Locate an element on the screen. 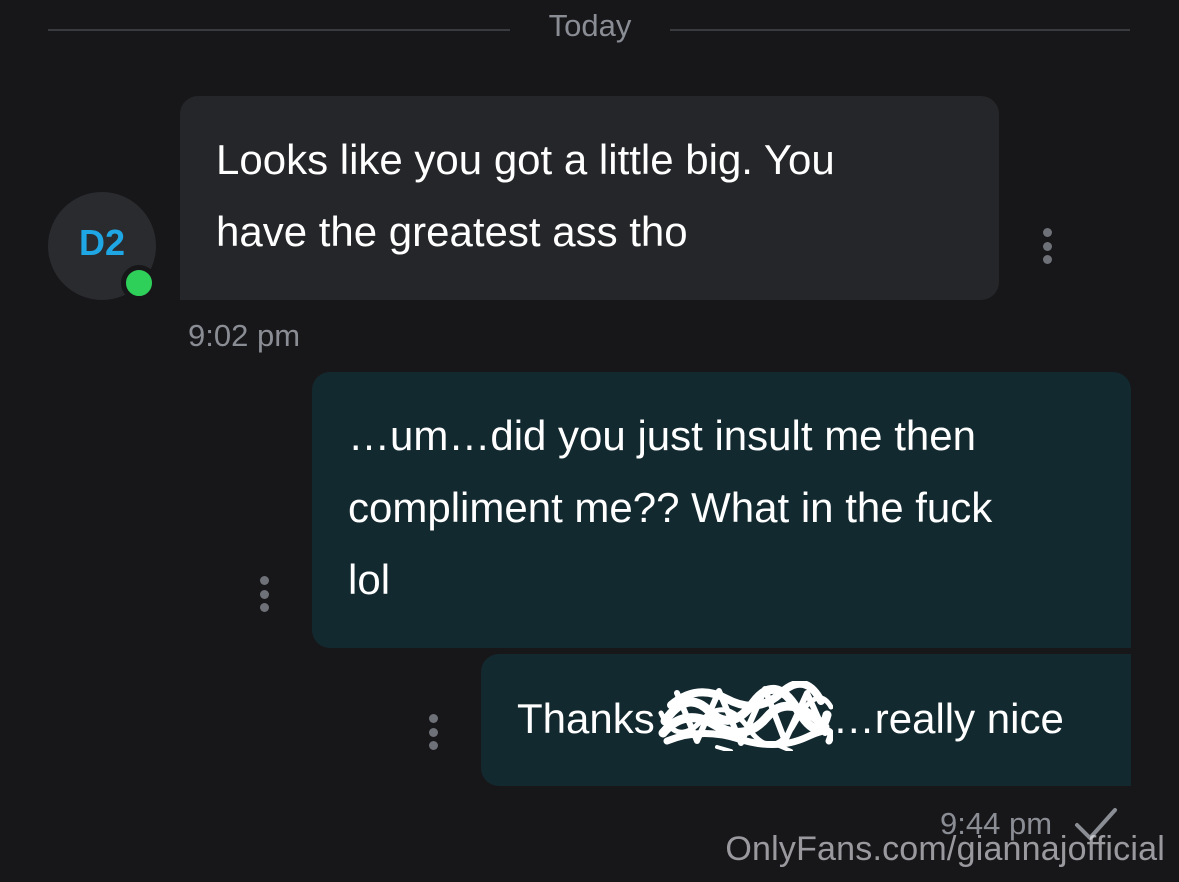  message-line: lol is located at coordinates (369, 579).